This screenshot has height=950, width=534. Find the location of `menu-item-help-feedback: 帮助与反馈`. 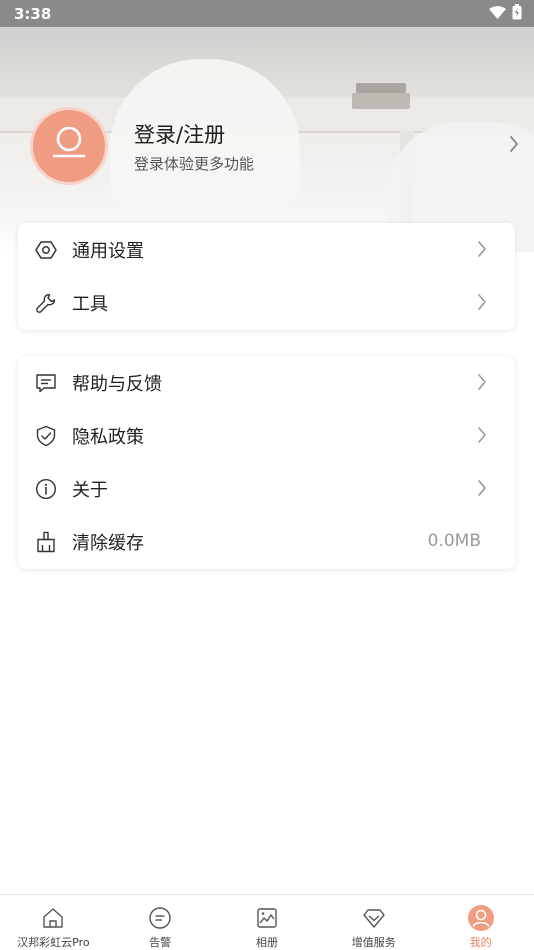

menu-item-help-feedback: 帮助与反馈 is located at coordinates (266, 382).